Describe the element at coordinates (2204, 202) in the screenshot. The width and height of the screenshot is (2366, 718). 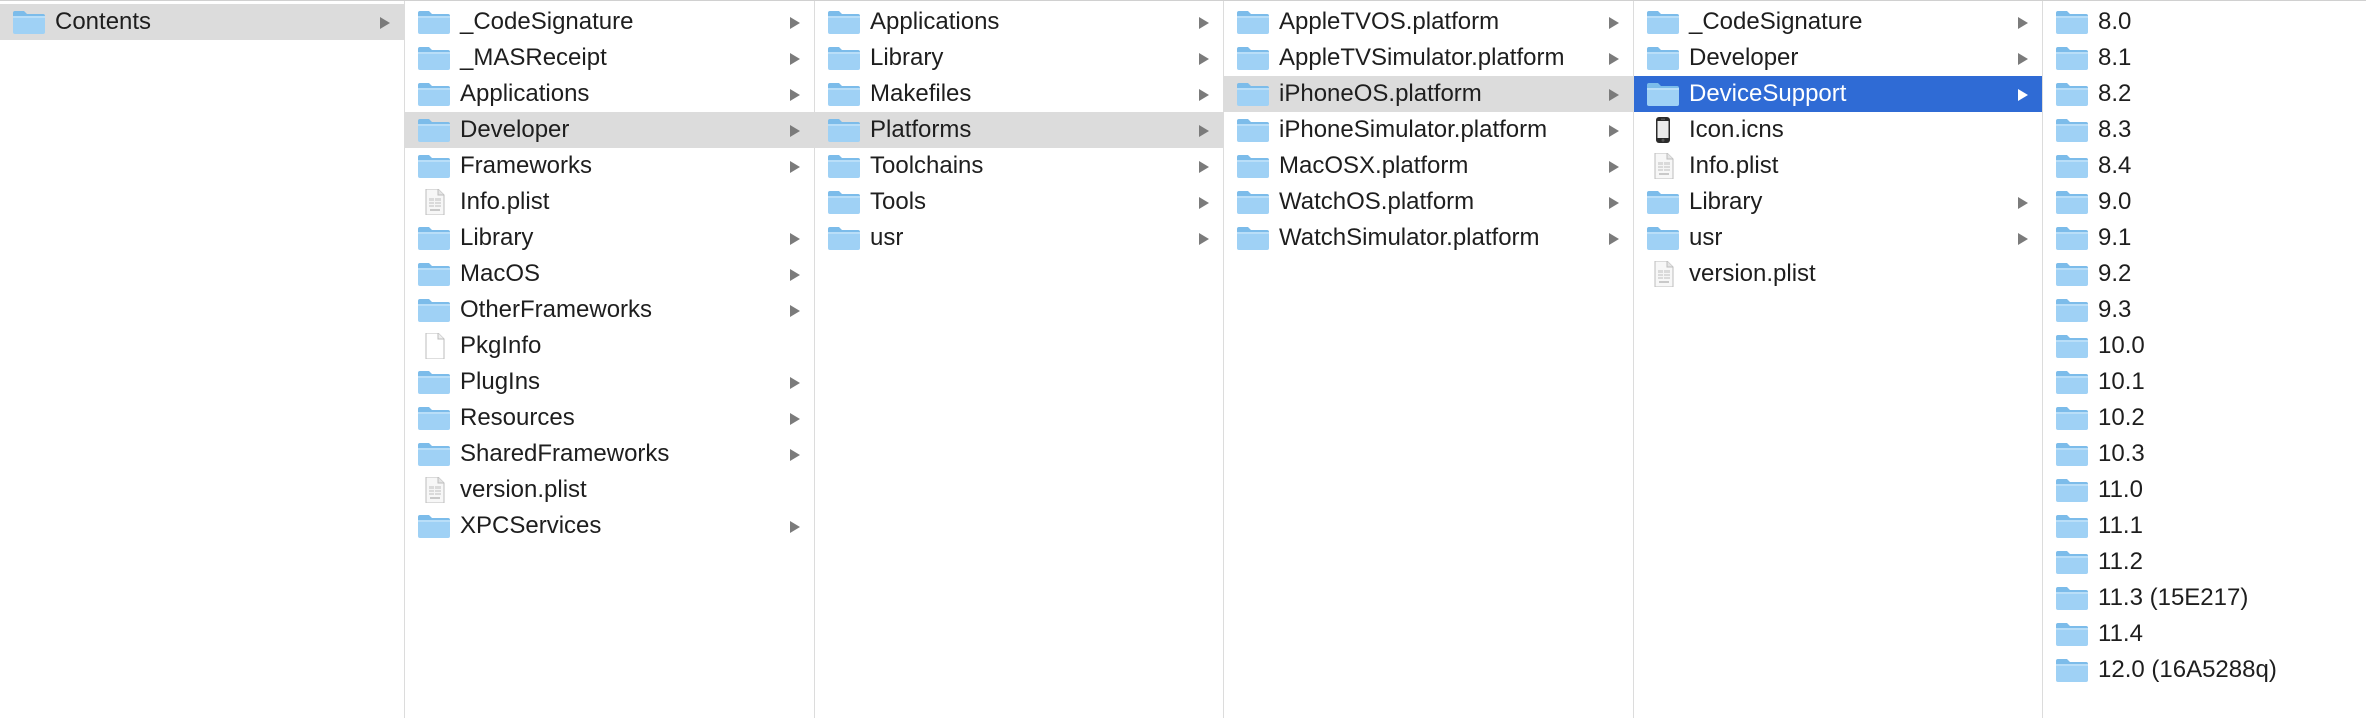
I see `list-item-9-0: 9.0` at that location.